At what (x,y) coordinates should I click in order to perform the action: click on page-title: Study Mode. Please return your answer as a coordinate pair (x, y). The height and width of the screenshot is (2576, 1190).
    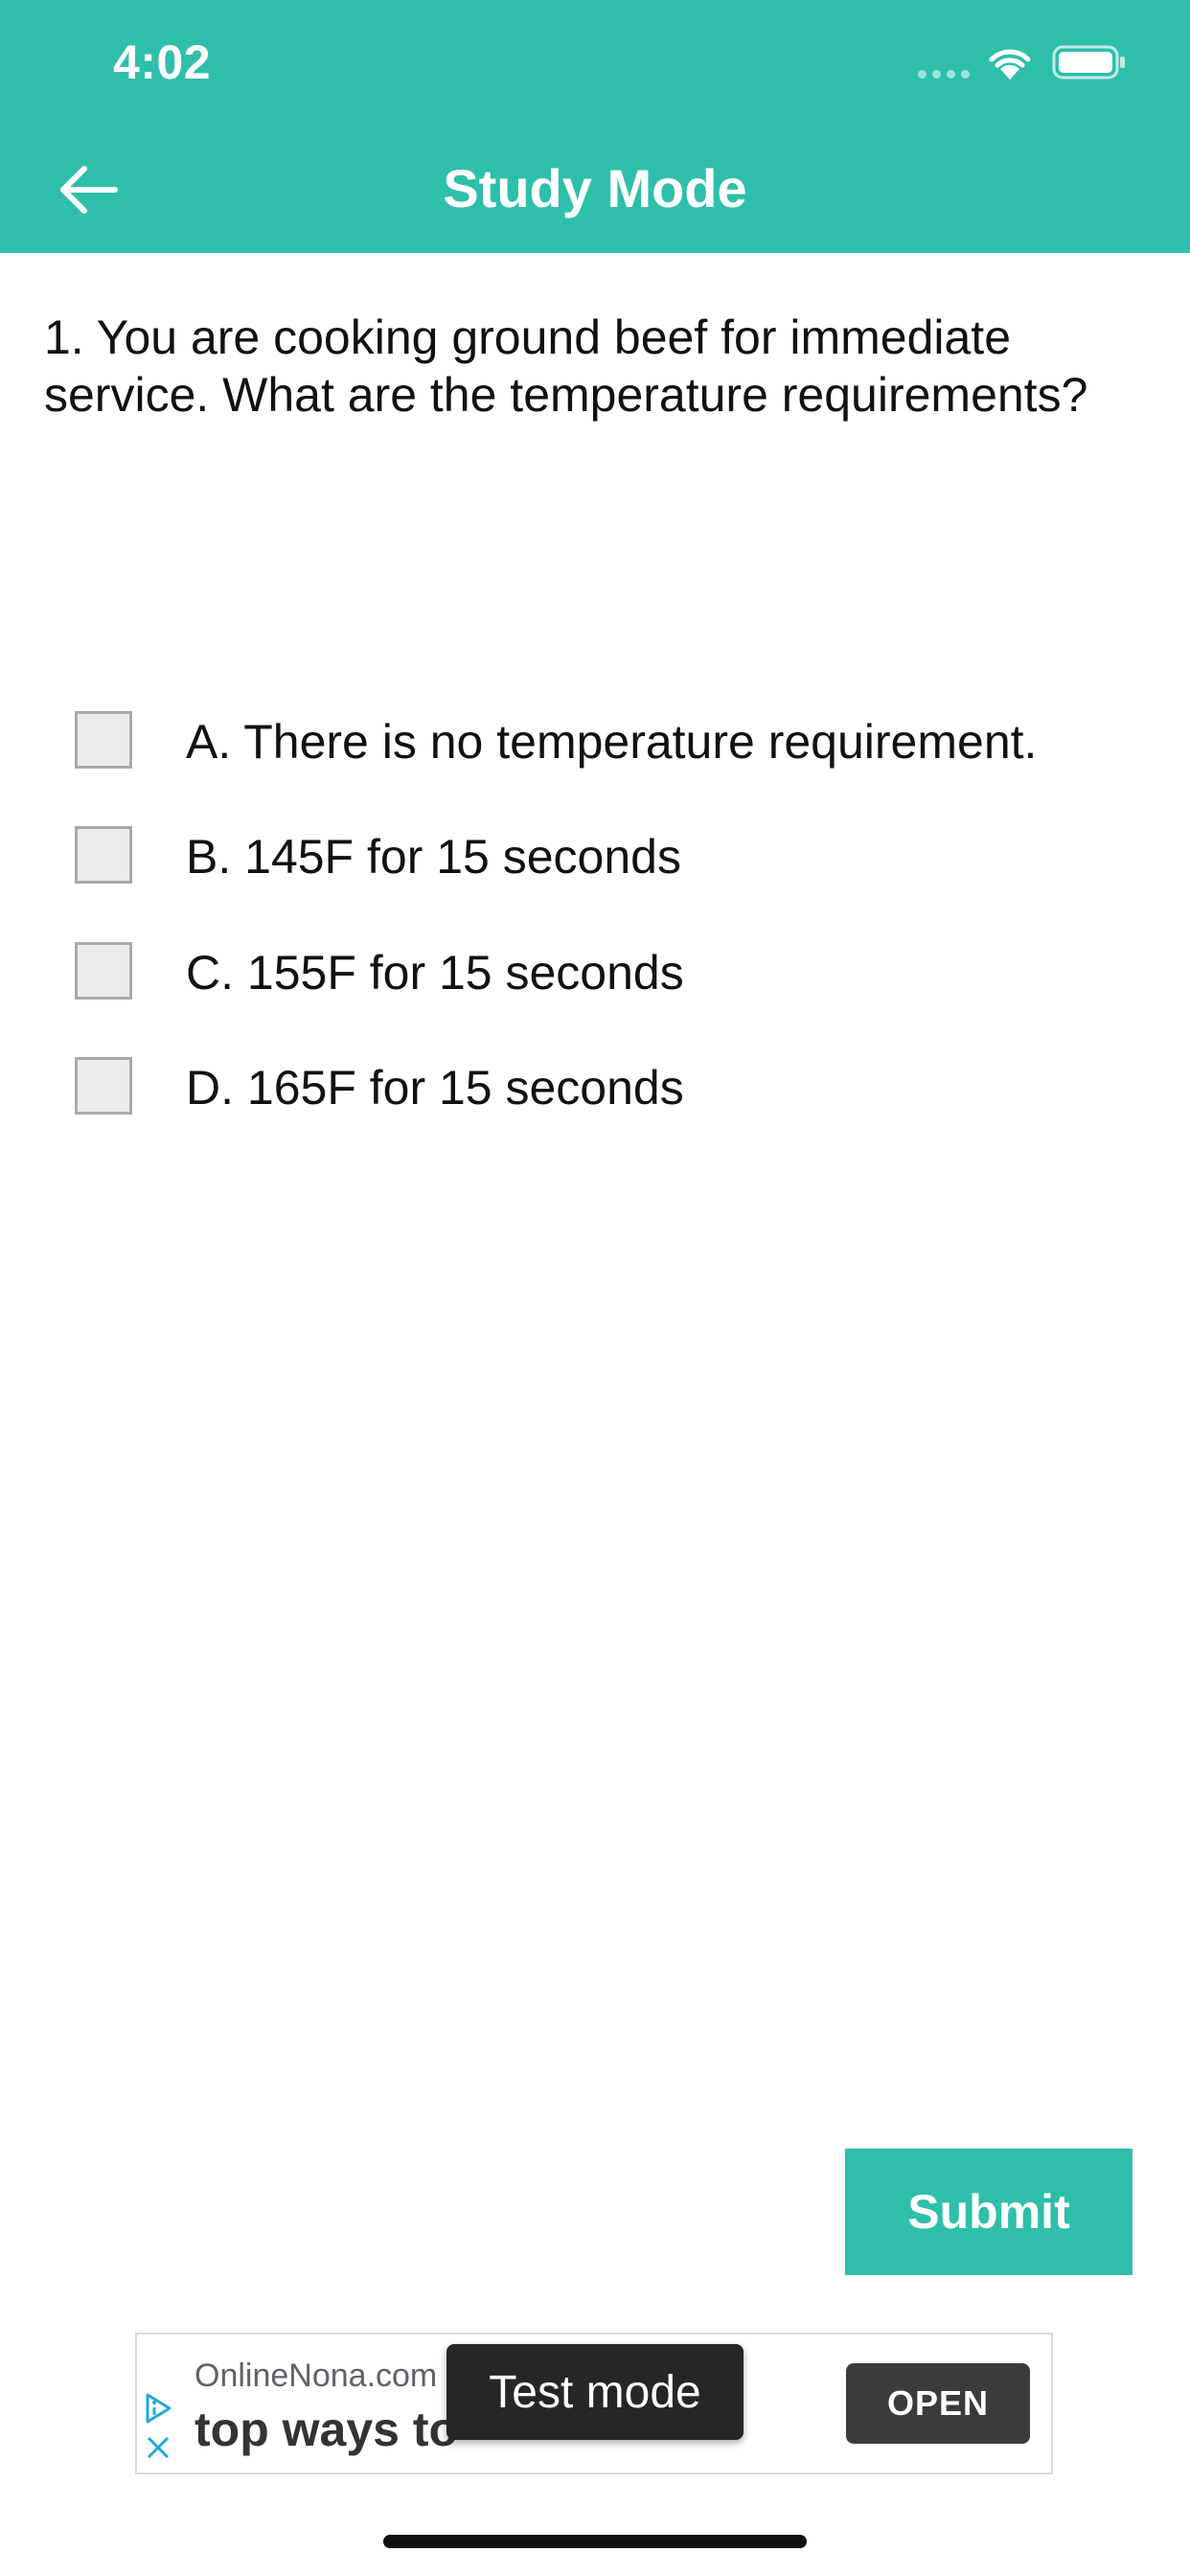
    Looking at the image, I should click on (595, 188).